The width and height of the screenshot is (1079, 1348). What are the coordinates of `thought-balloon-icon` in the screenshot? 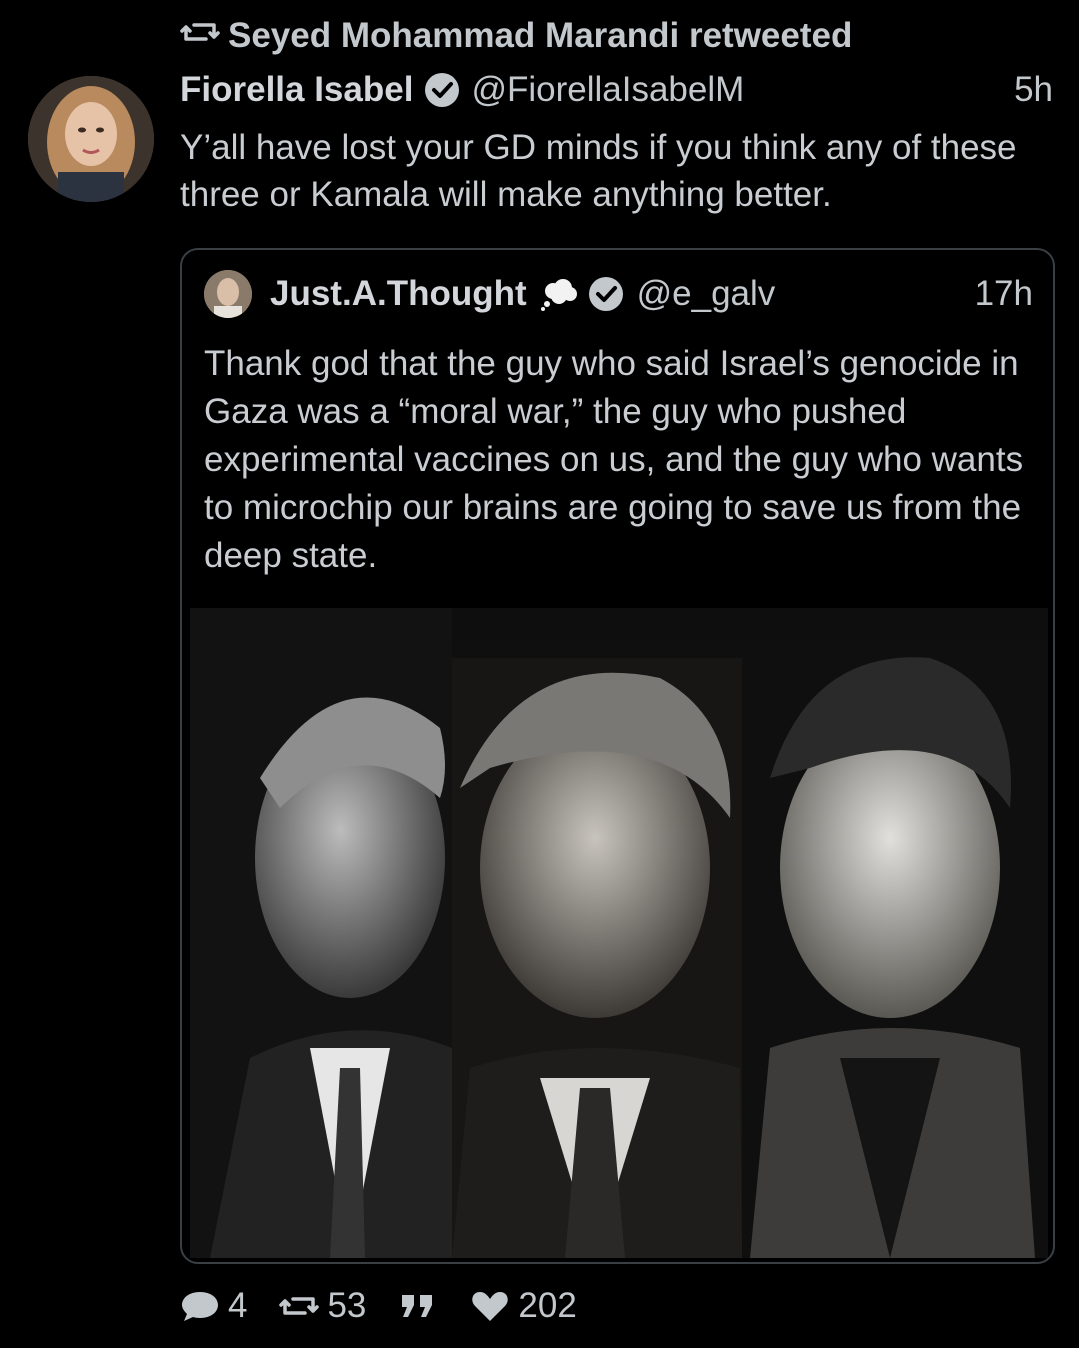 It's located at (558, 295).